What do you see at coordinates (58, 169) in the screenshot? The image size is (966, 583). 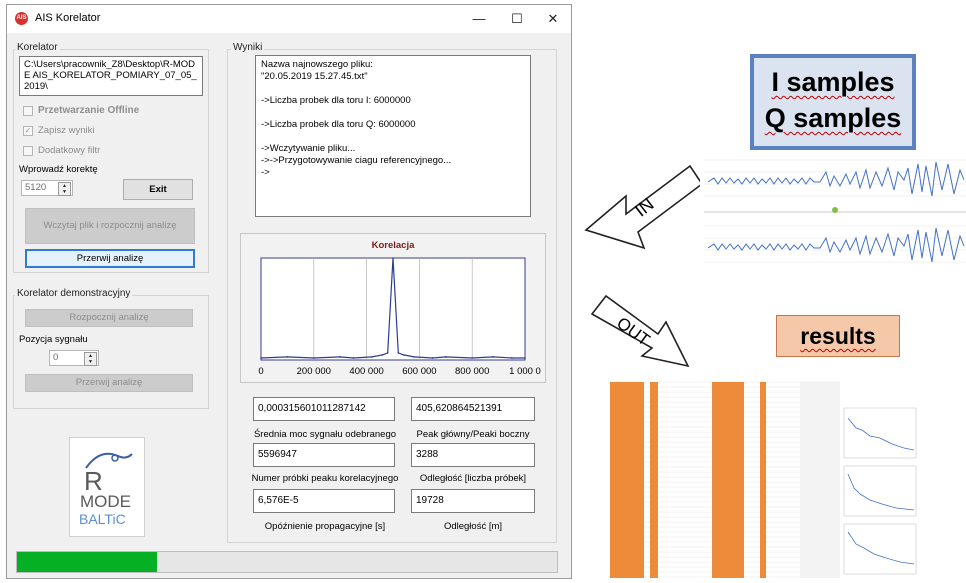 I see `correction-label: Wprowadź korektę` at bounding box center [58, 169].